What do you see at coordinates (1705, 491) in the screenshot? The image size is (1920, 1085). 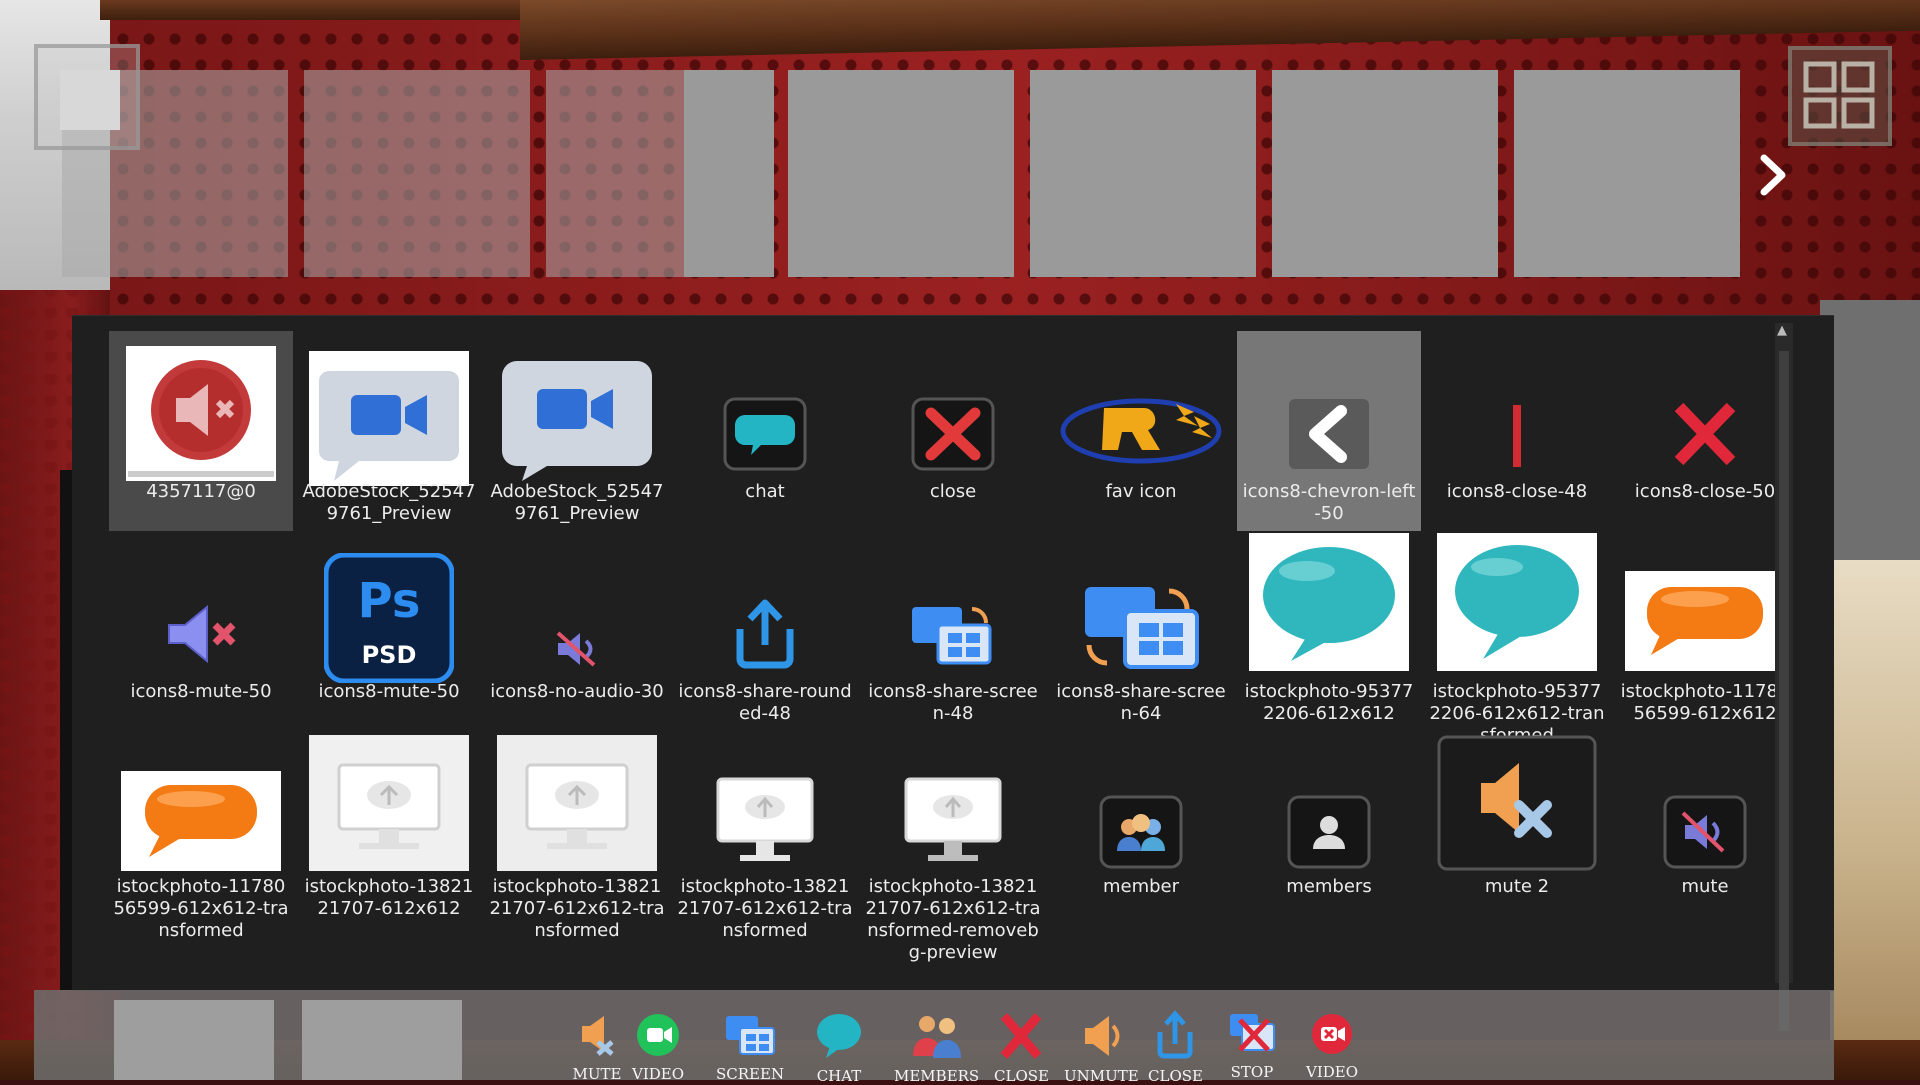 I see `file-label: icons8-close-50` at bounding box center [1705, 491].